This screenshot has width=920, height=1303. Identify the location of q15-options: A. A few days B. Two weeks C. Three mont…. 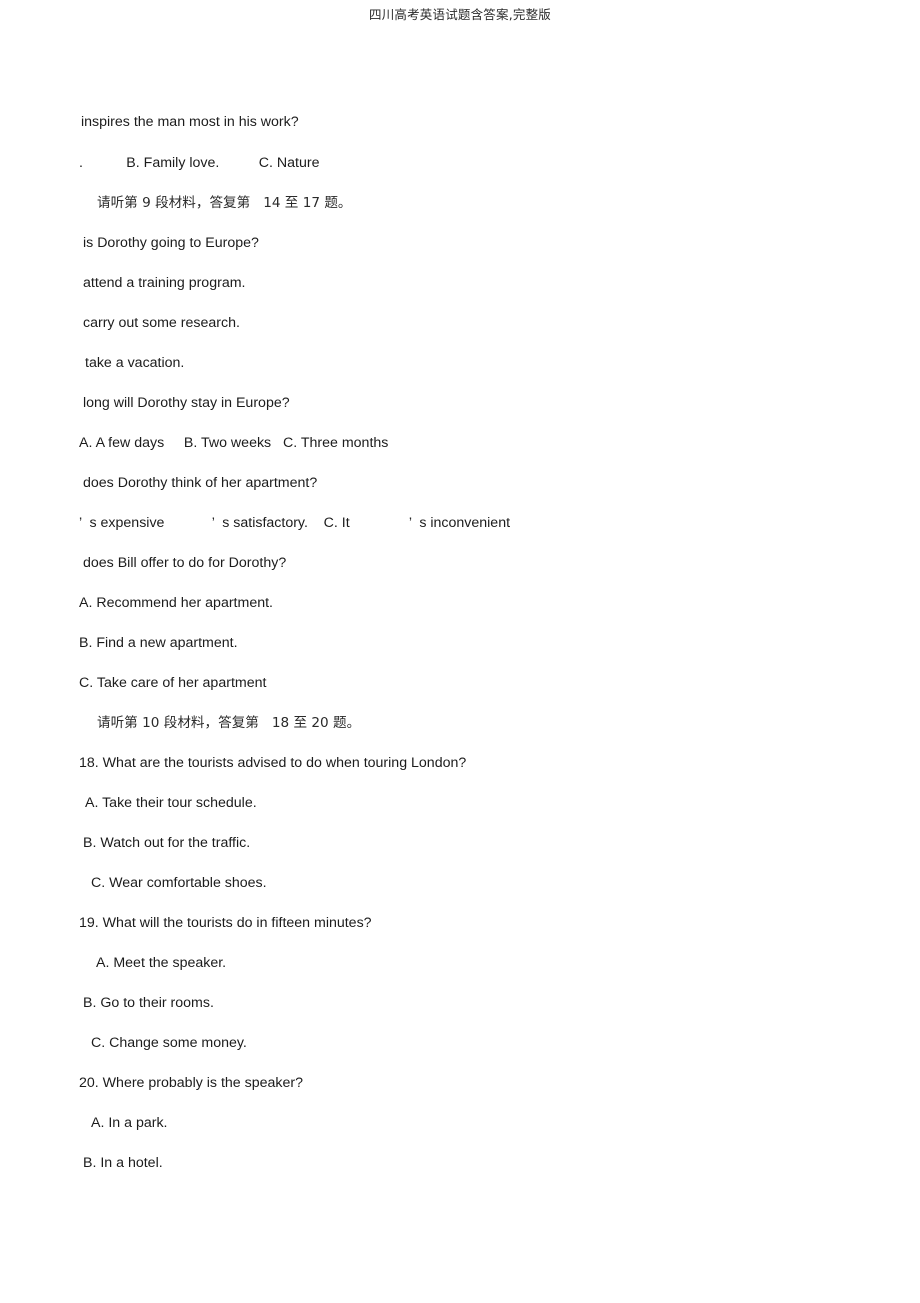
(234, 443).